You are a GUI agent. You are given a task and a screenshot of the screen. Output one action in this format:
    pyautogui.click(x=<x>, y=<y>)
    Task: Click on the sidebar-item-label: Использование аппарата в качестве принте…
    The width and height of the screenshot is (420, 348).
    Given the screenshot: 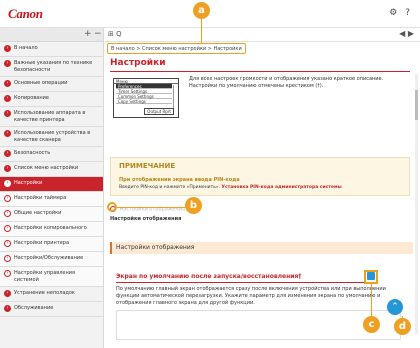 What is the action you would take?
    pyautogui.click(x=50, y=116)
    